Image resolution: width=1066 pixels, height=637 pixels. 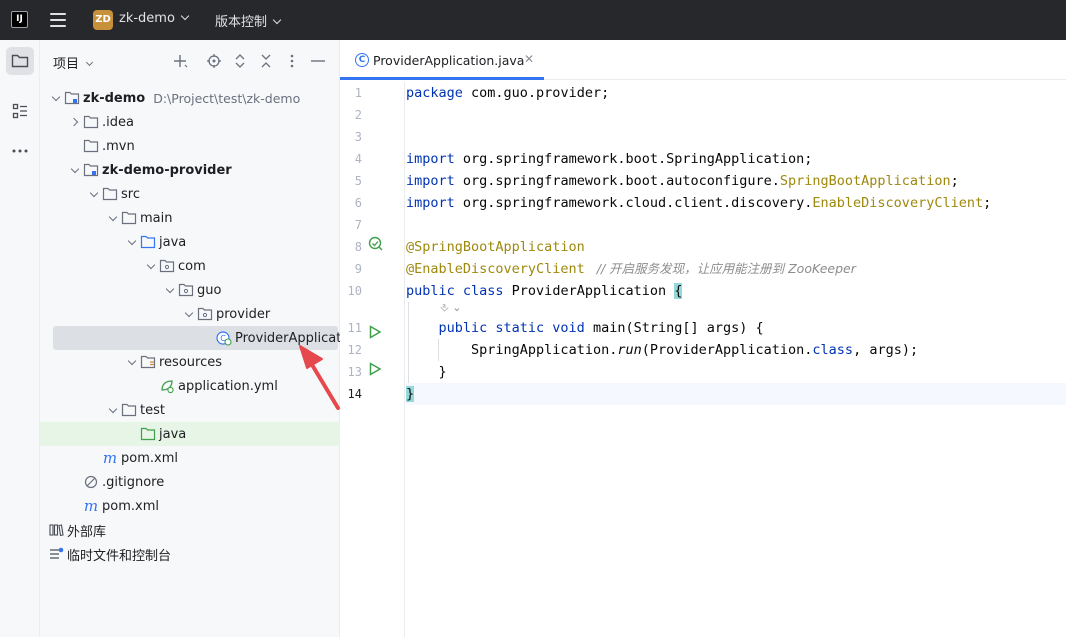 I want to click on panel-title: 项目, so click(x=66, y=64).